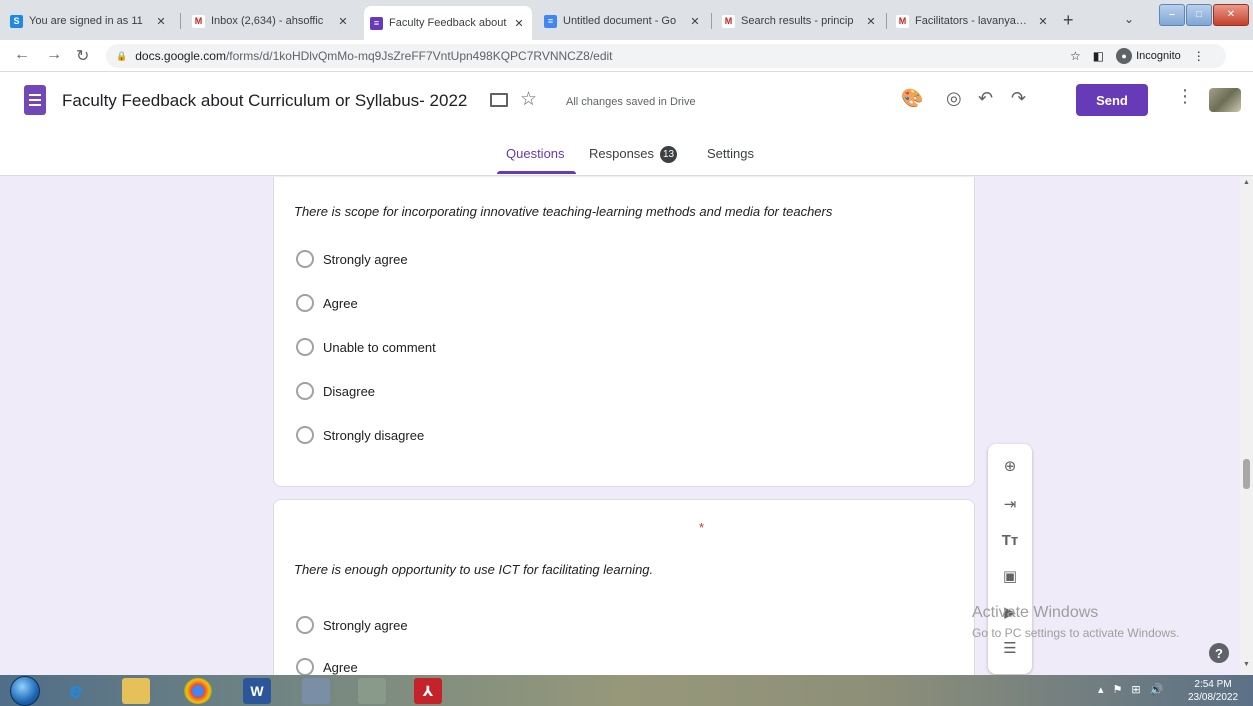 This screenshot has width=1253, height=706. Describe the element at coordinates (316, 691) in the screenshot. I see `paint-icon` at that location.